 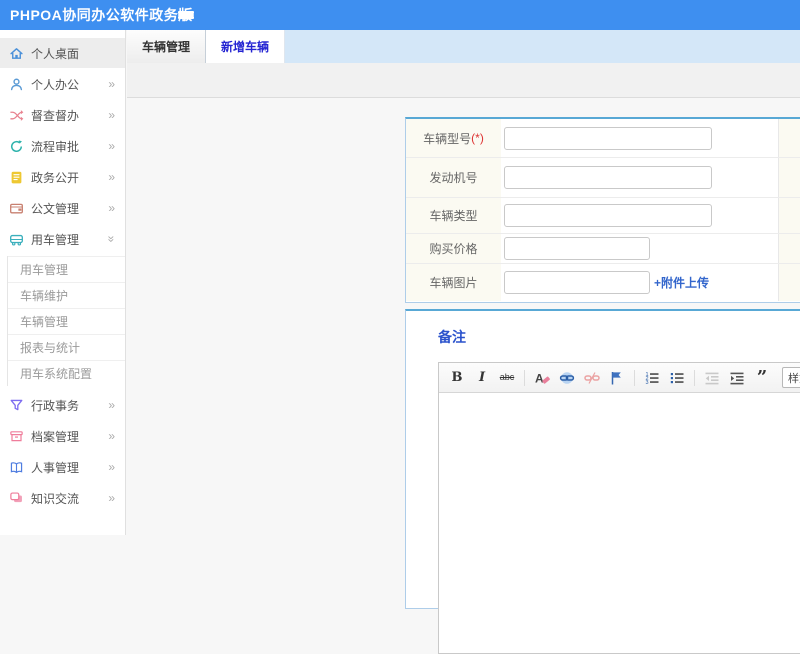 What do you see at coordinates (246, 46) in the screenshot?
I see `tab: 新增车辆` at bounding box center [246, 46].